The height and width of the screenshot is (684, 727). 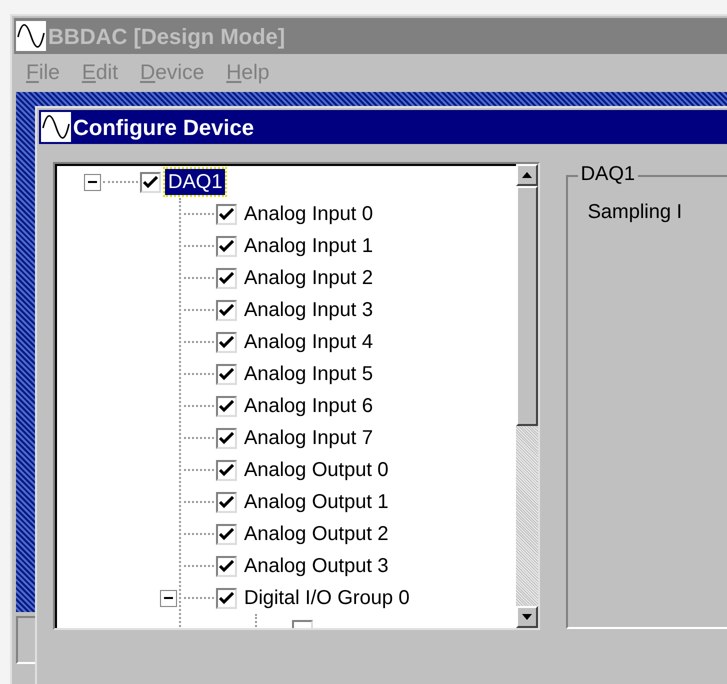 I want to click on tree-item: Analog Input 0, so click(x=308, y=214).